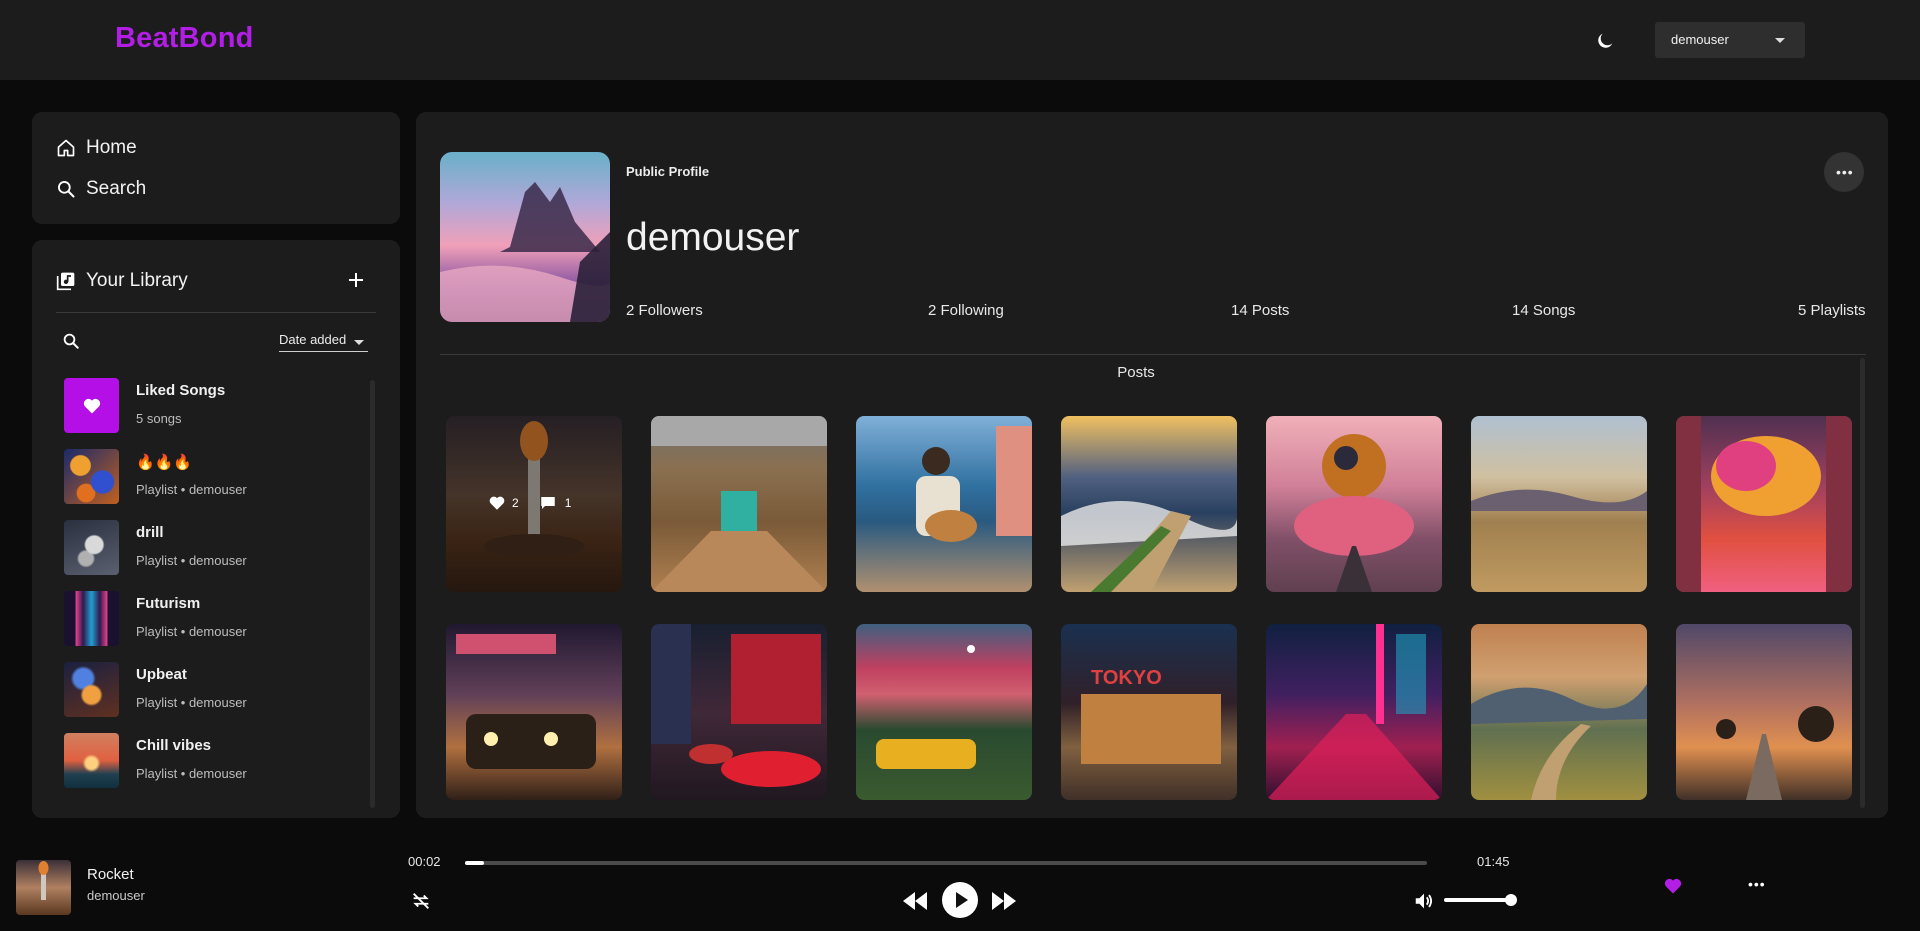 The width and height of the screenshot is (1920, 931). What do you see at coordinates (515, 503) in the screenshot?
I see `post-like-count: 2` at bounding box center [515, 503].